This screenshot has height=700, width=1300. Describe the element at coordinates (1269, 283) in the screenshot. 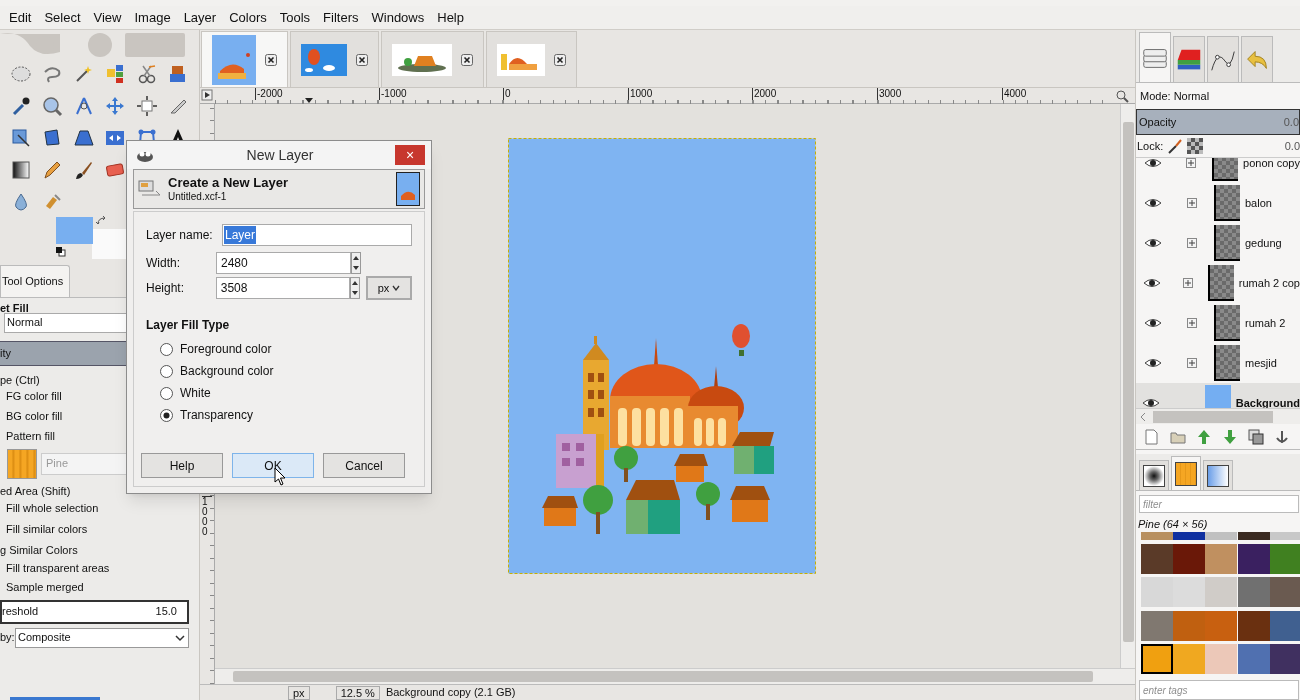

I see `layer-name: rumah 2 cop` at that location.